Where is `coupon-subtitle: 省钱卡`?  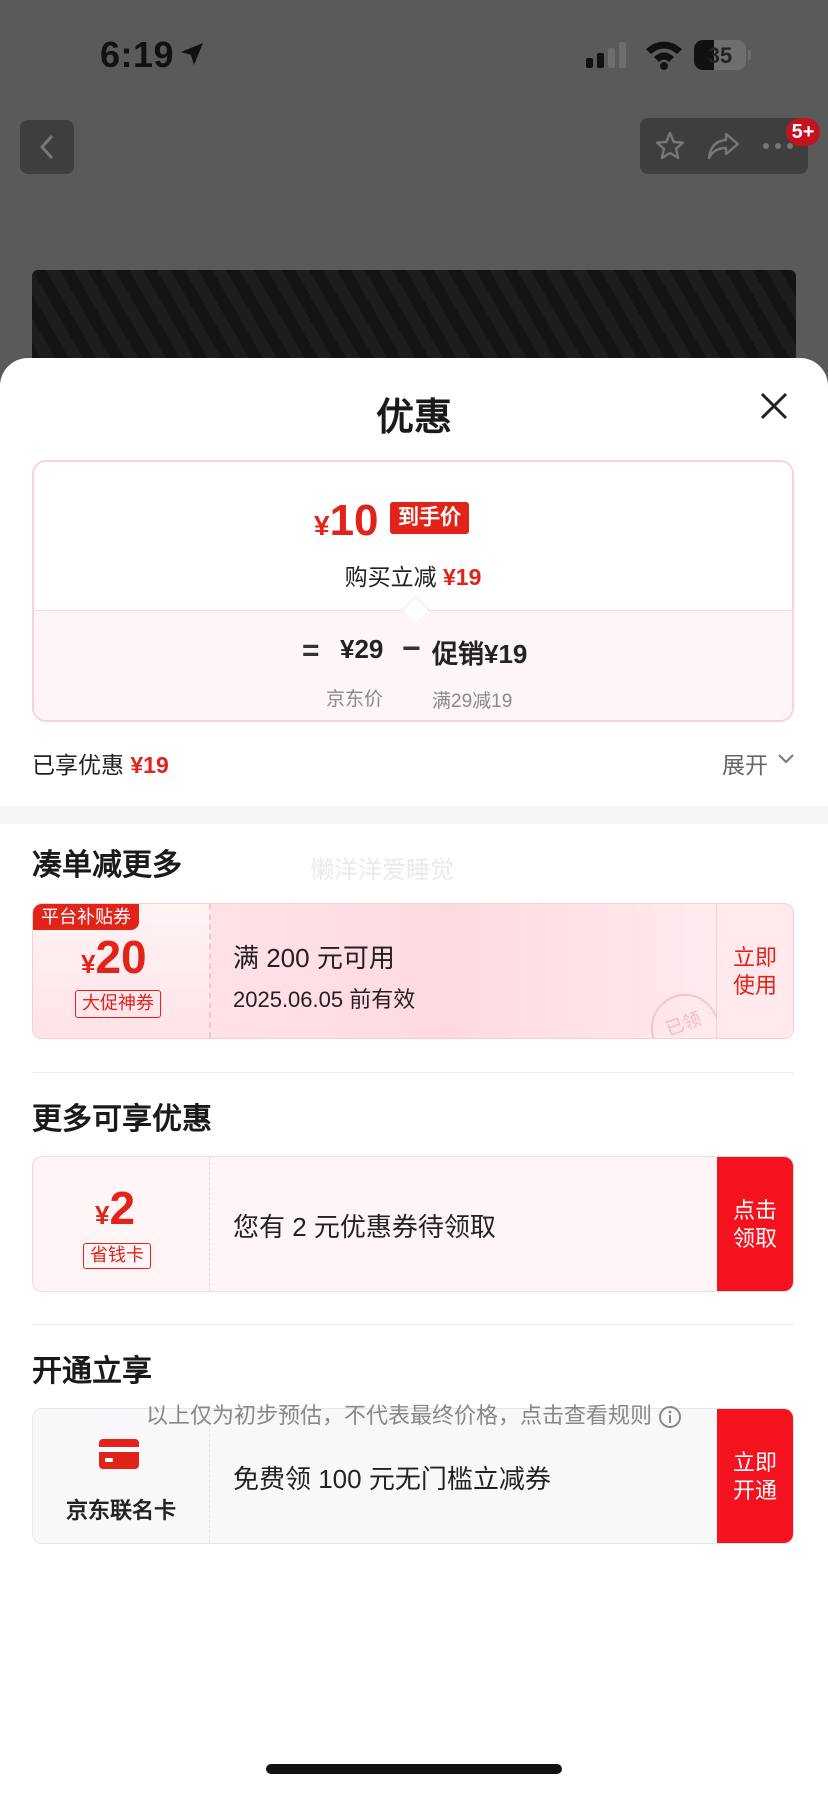
coupon-subtitle: 省钱卡 is located at coordinates (117, 1256).